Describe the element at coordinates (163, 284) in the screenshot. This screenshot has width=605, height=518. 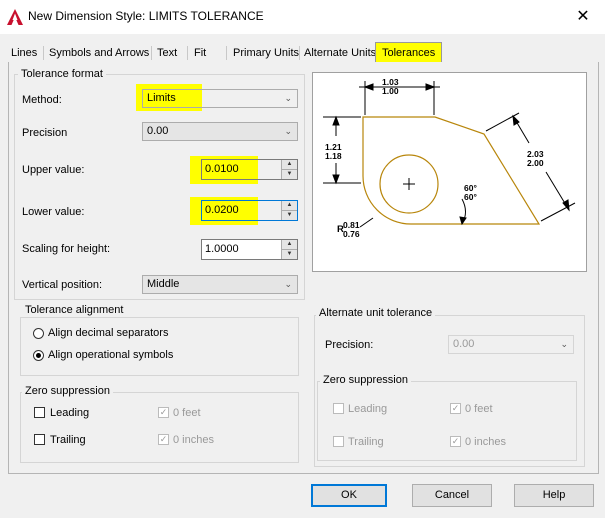
I see `vertical-position-value: Middle` at that location.